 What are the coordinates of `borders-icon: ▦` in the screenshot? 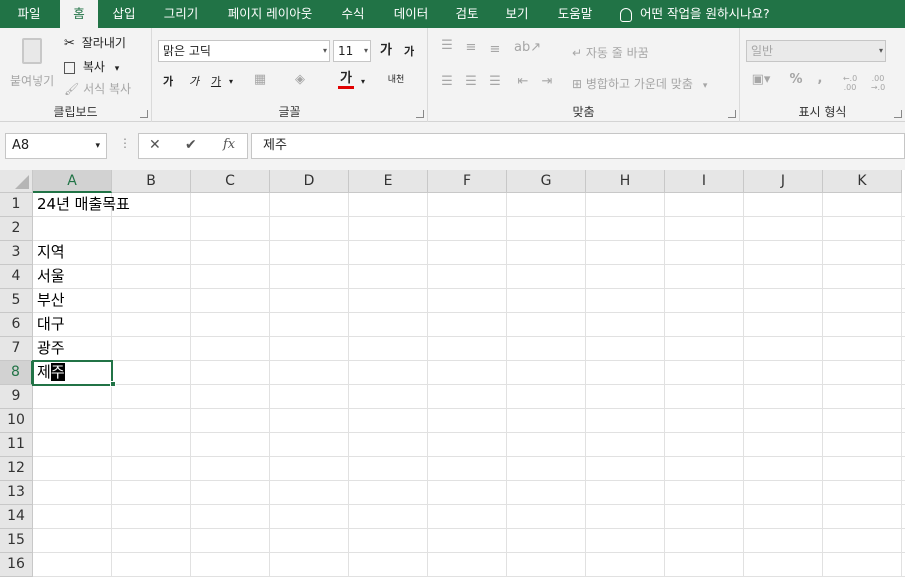 It's located at (260, 80).